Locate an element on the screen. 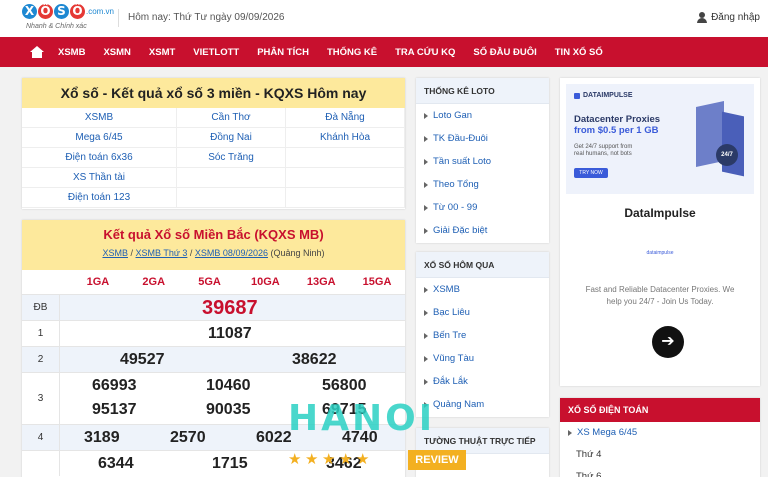 This screenshot has height=477, width=768. nav-item-tra-cuu: TRA CỨU KQ is located at coordinates (425, 52).